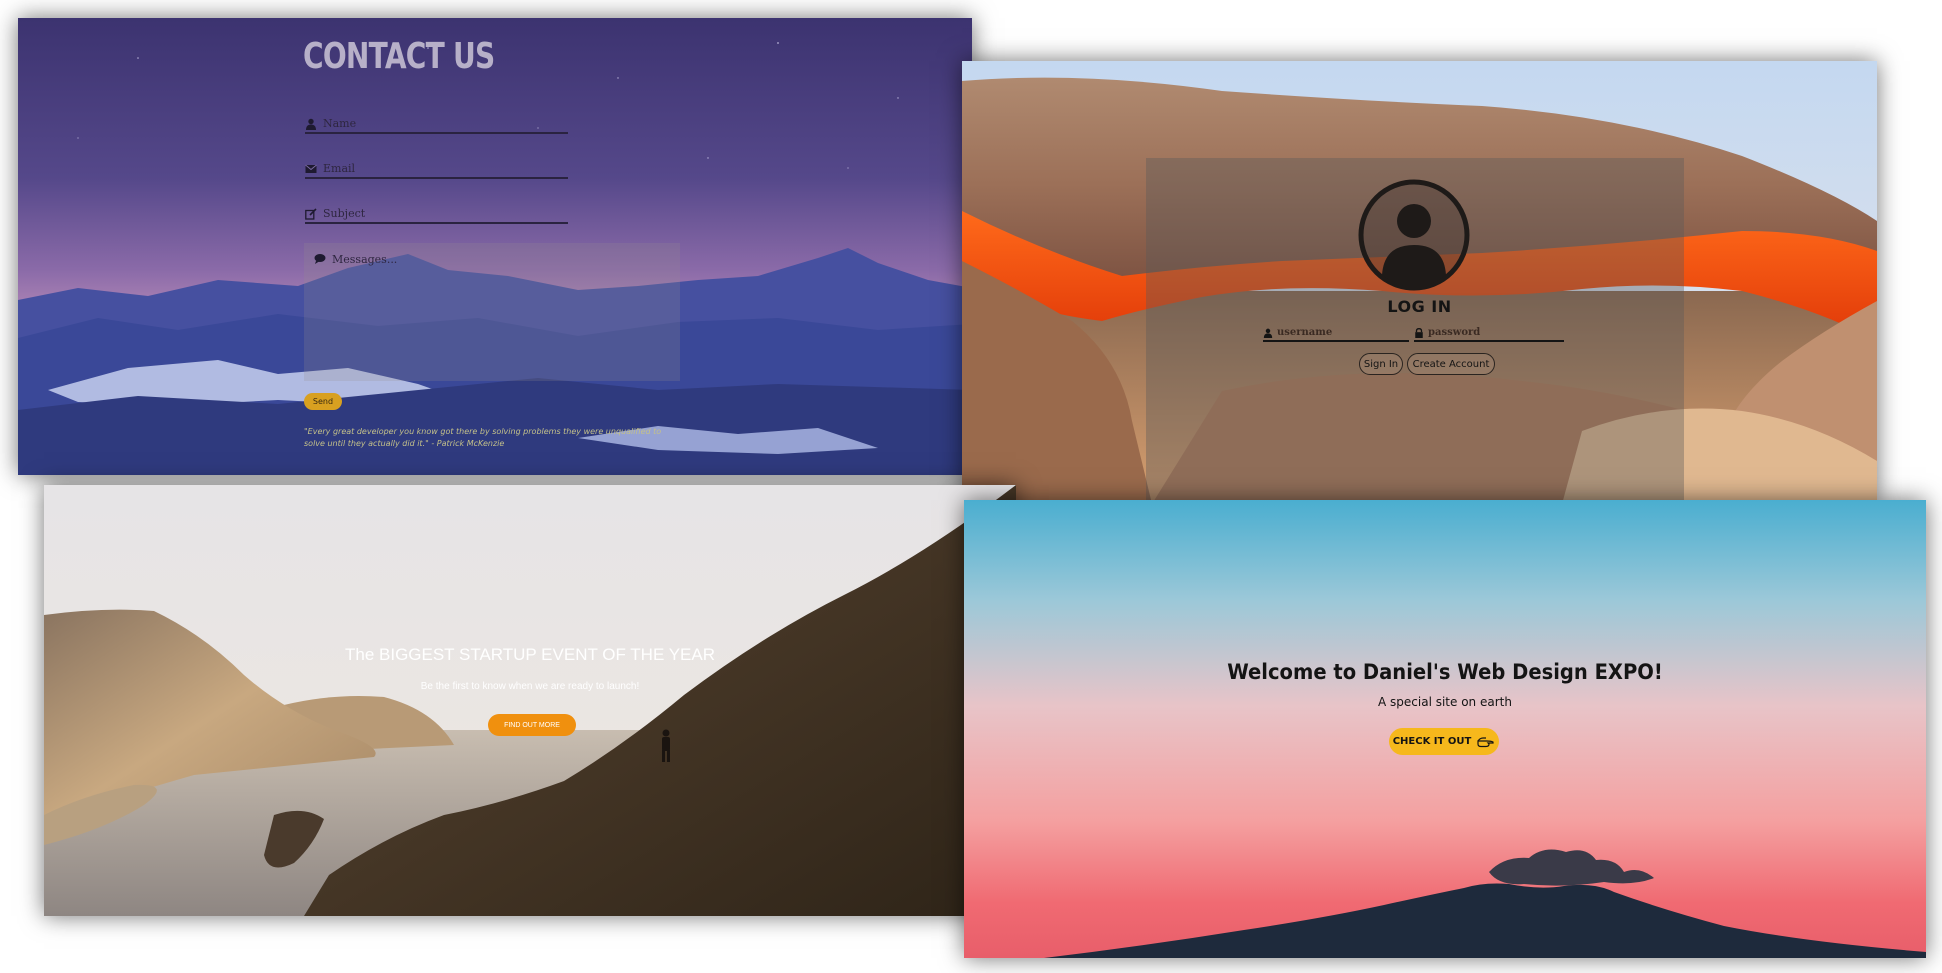 The image size is (1942, 973). Describe the element at coordinates (323, 401) in the screenshot. I see `send-button: Send` at that location.